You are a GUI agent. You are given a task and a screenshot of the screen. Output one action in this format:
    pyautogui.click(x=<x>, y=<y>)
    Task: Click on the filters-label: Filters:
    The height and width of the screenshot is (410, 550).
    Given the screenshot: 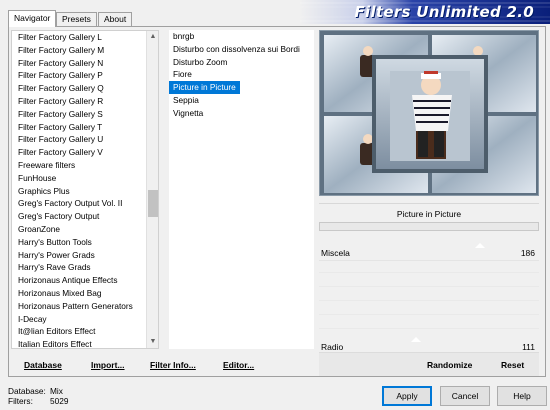 What is the action you would take?
    pyautogui.click(x=20, y=401)
    